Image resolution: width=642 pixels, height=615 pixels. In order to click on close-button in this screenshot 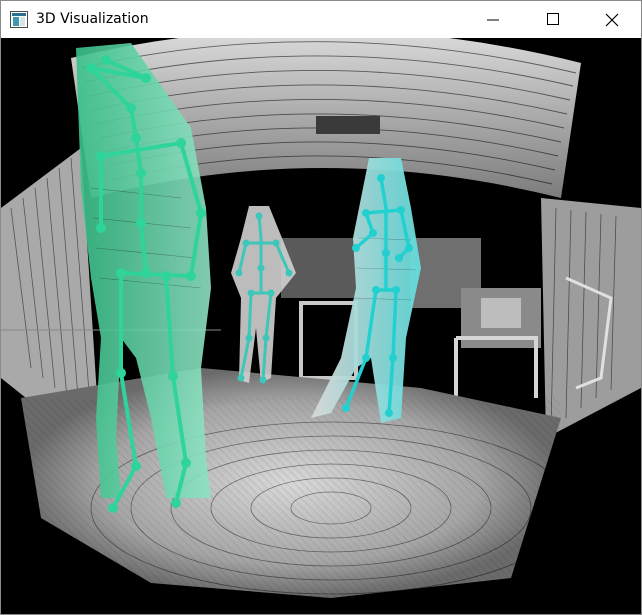, I will do `click(611, 19)`.